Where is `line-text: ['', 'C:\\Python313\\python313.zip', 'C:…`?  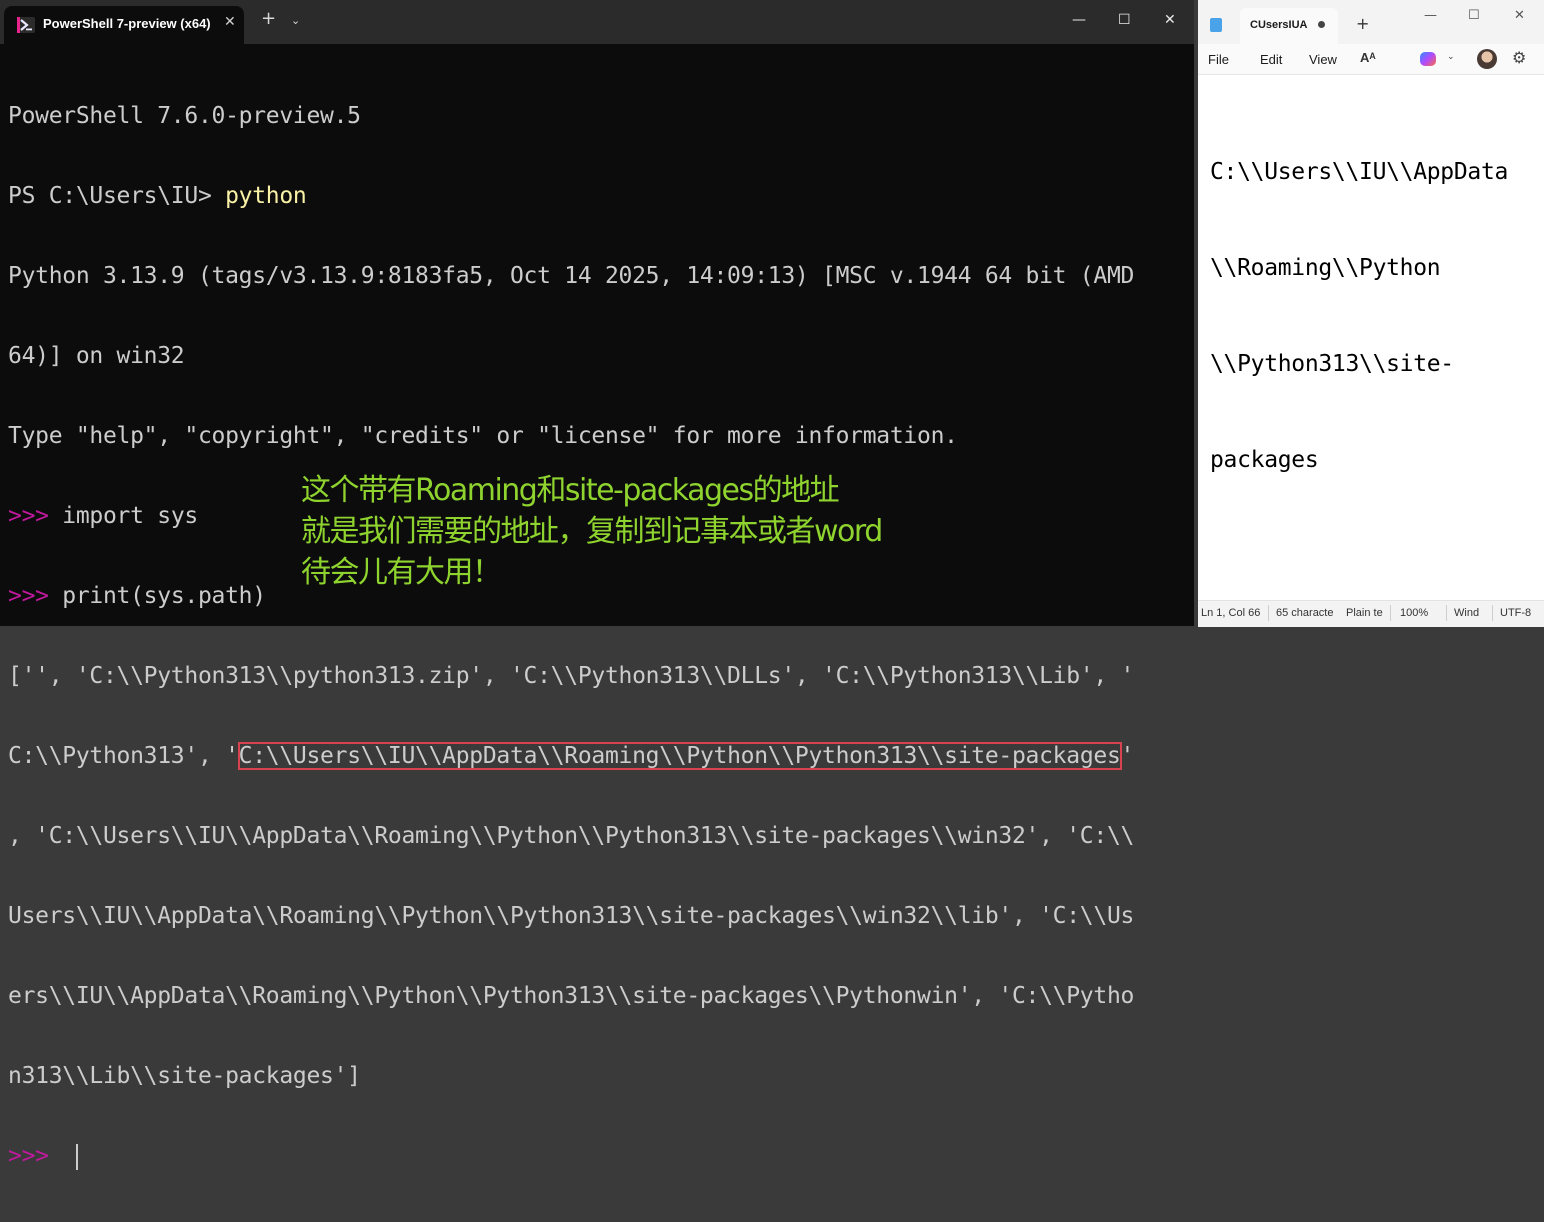 line-text: ['', 'C:\\Python313\\python313.zip', 'C:… is located at coordinates (571, 676).